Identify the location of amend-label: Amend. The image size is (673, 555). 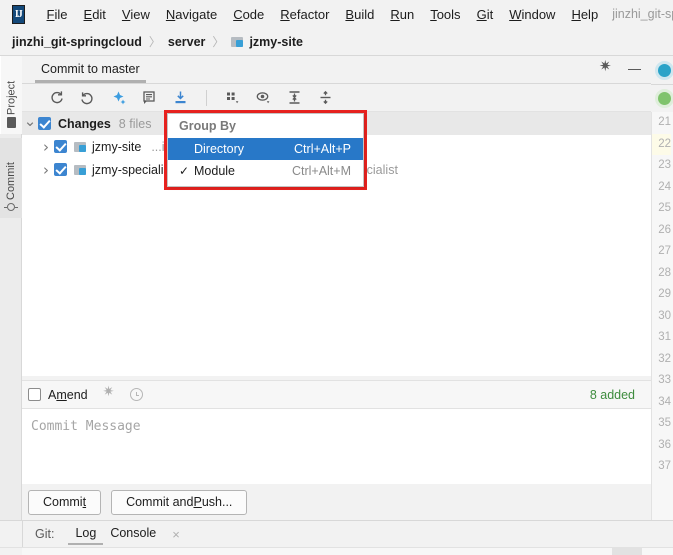
(68, 394).